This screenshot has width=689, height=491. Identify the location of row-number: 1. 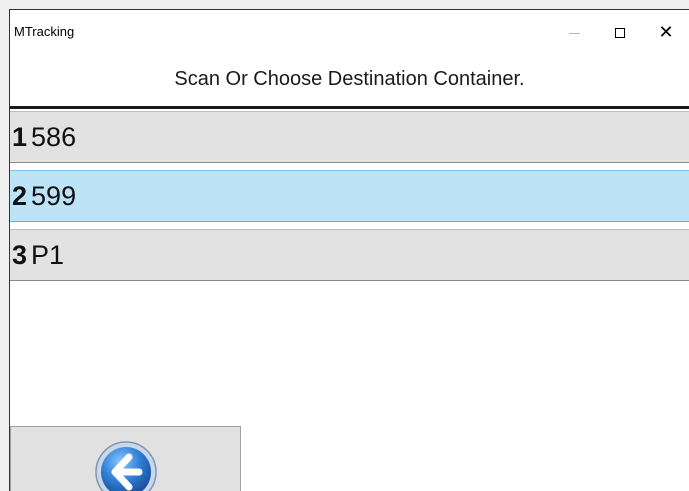
(20, 136).